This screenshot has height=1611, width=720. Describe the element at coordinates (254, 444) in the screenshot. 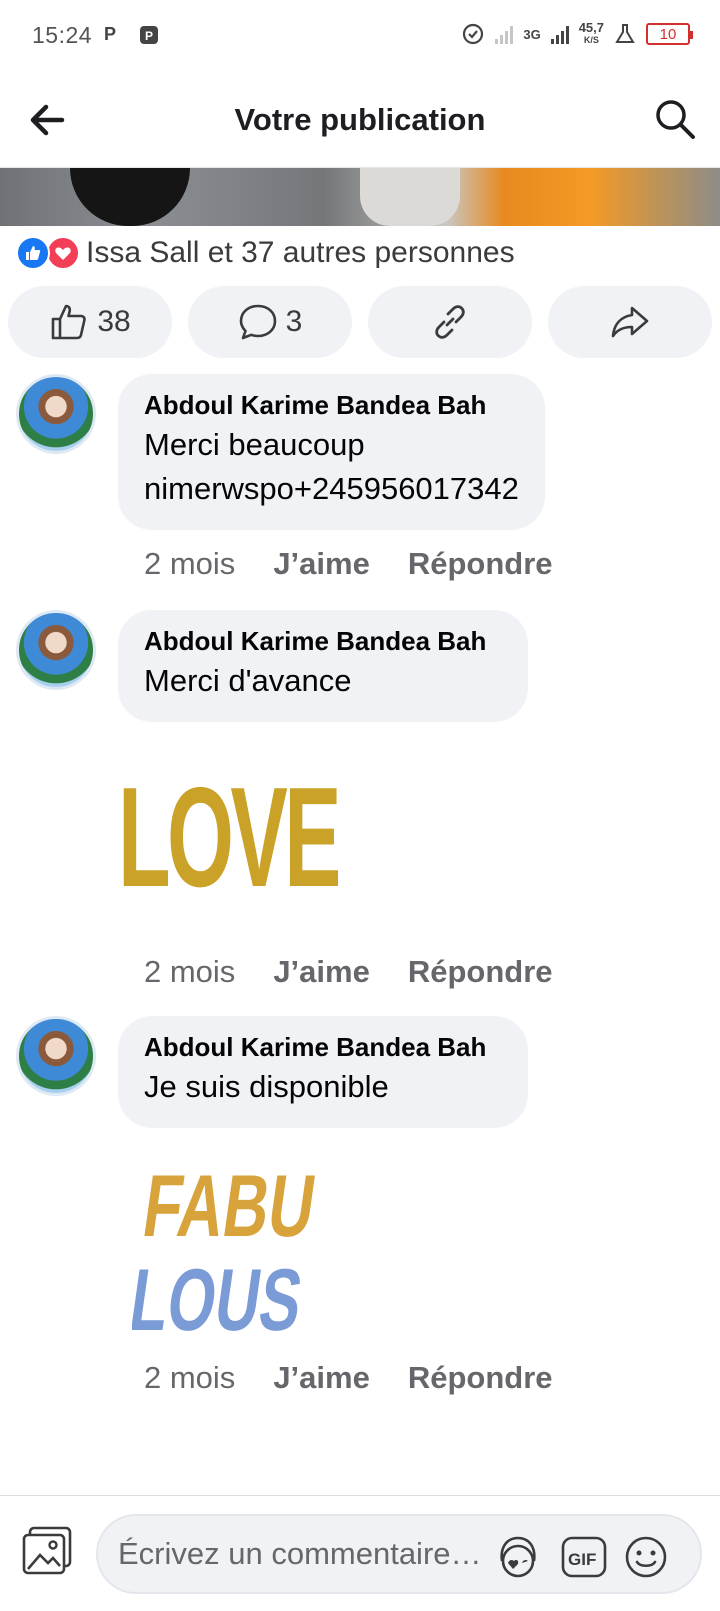

I see `comment-text-line1: Merci beaucoup` at that location.